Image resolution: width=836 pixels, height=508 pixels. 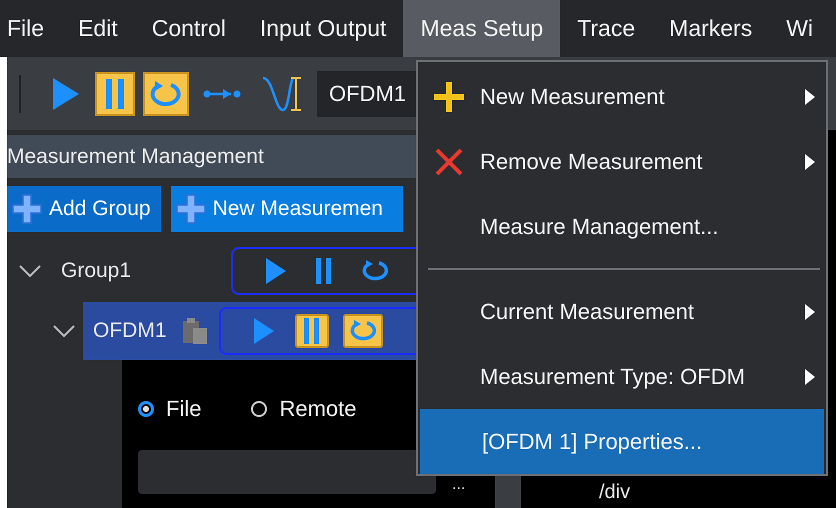 I want to click on menu-item: Wi, so click(x=799, y=28).